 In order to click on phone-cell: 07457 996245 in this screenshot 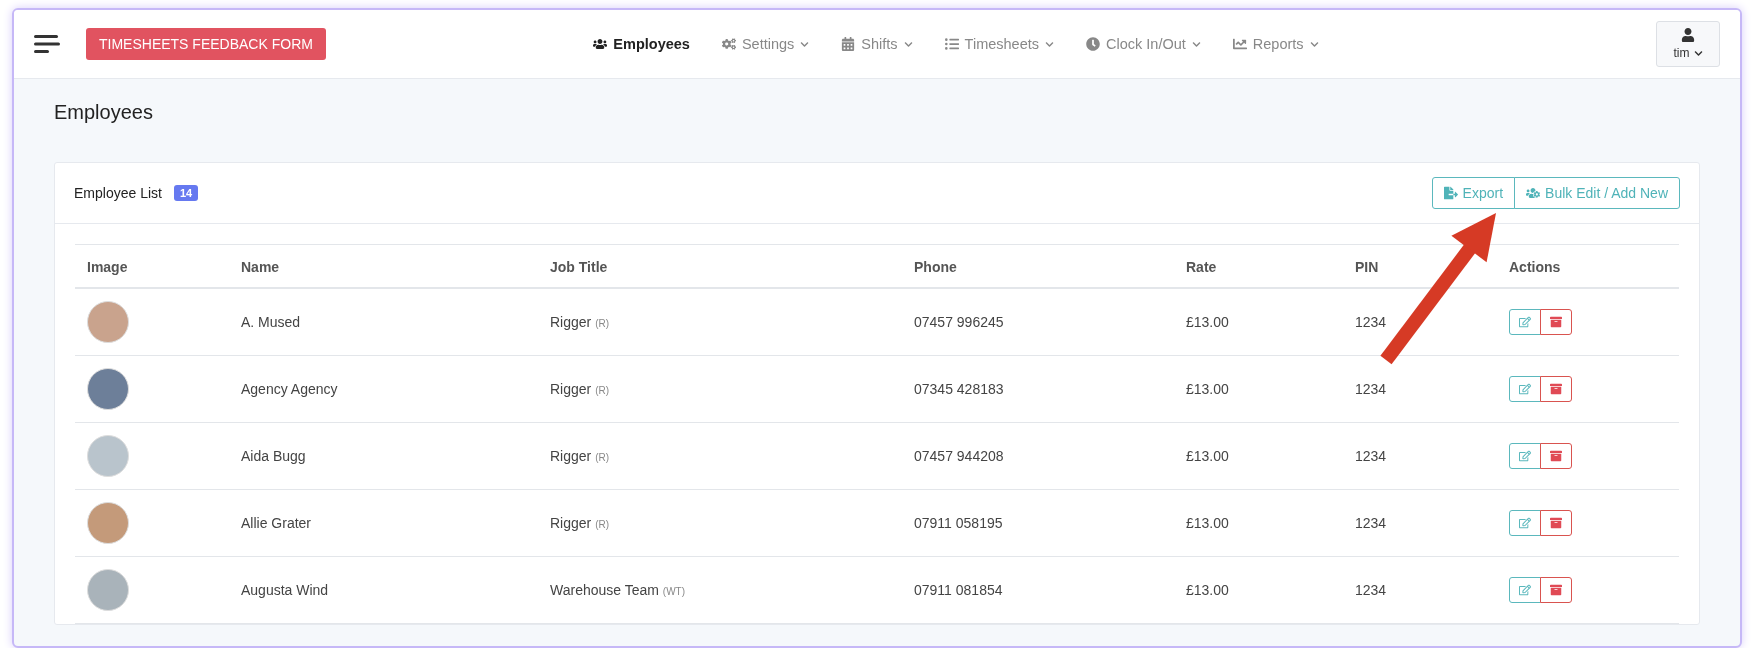, I will do `click(1038, 322)`.